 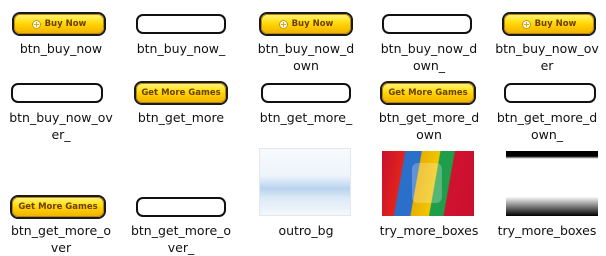 I want to click on file-label: btn_get_more_, so click(x=306, y=117).